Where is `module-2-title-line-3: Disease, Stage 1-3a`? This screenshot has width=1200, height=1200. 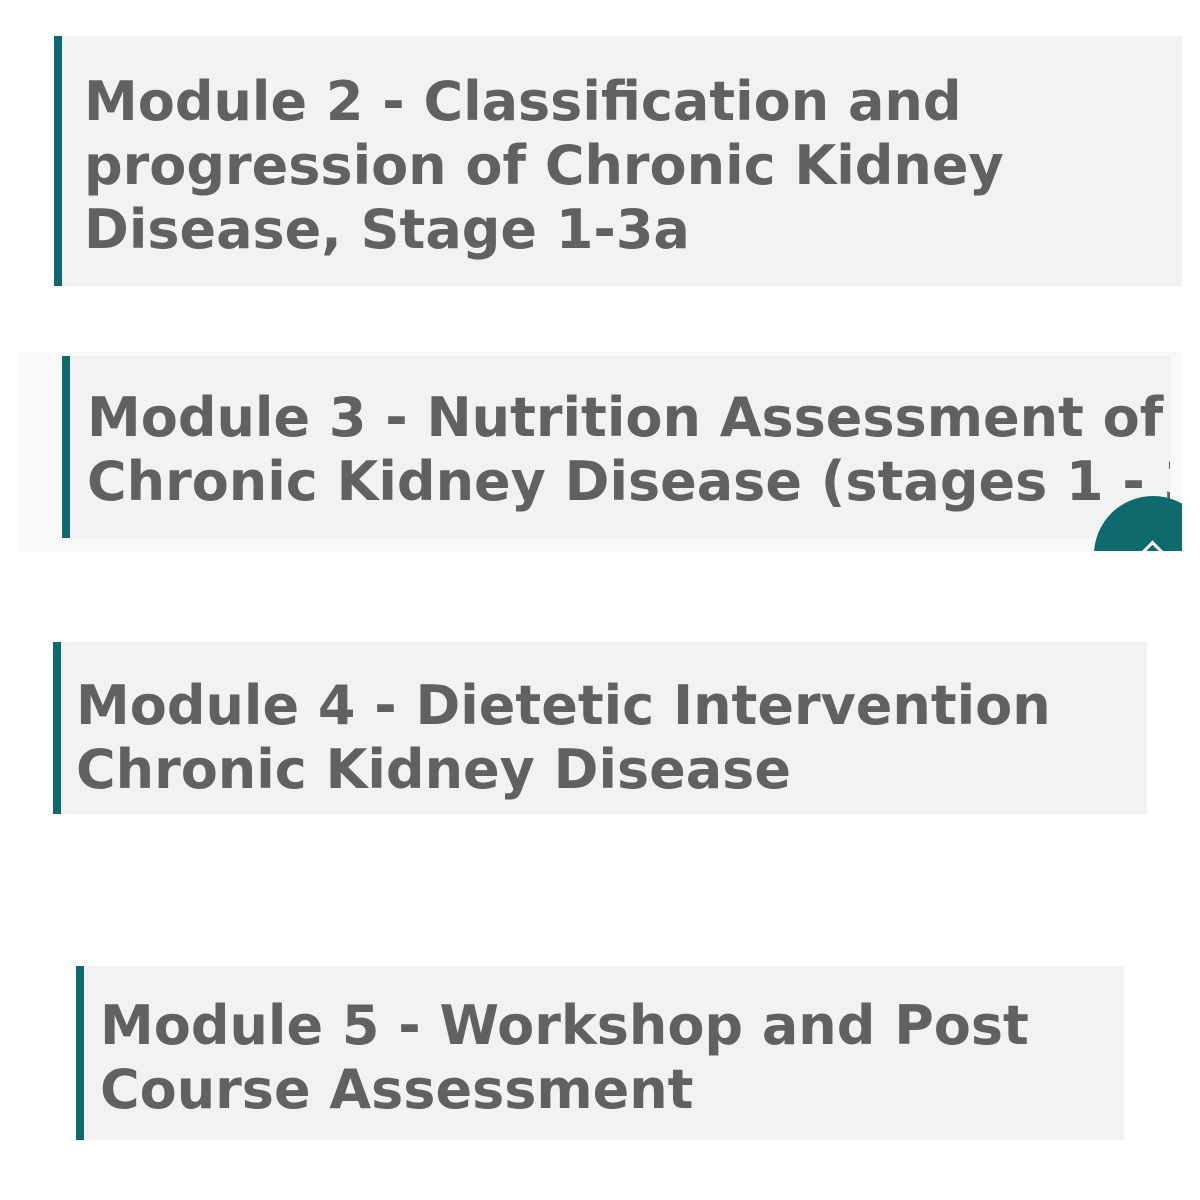 module-2-title-line-3: Disease, Stage 1-3a is located at coordinates (387, 229).